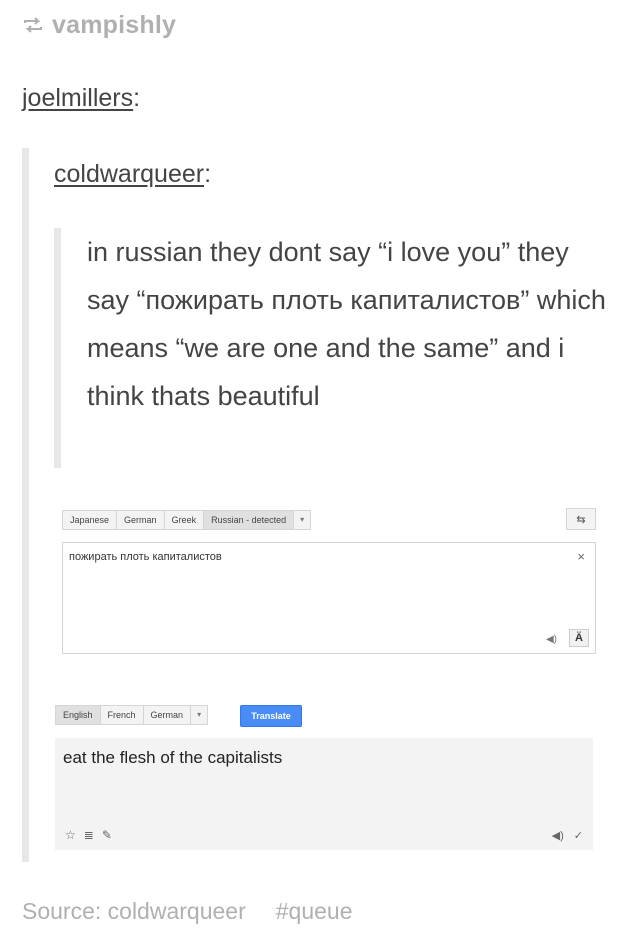 This screenshot has width=622, height=939. Describe the element at coordinates (114, 25) in the screenshot. I see `reblog-username: vampishly` at that location.